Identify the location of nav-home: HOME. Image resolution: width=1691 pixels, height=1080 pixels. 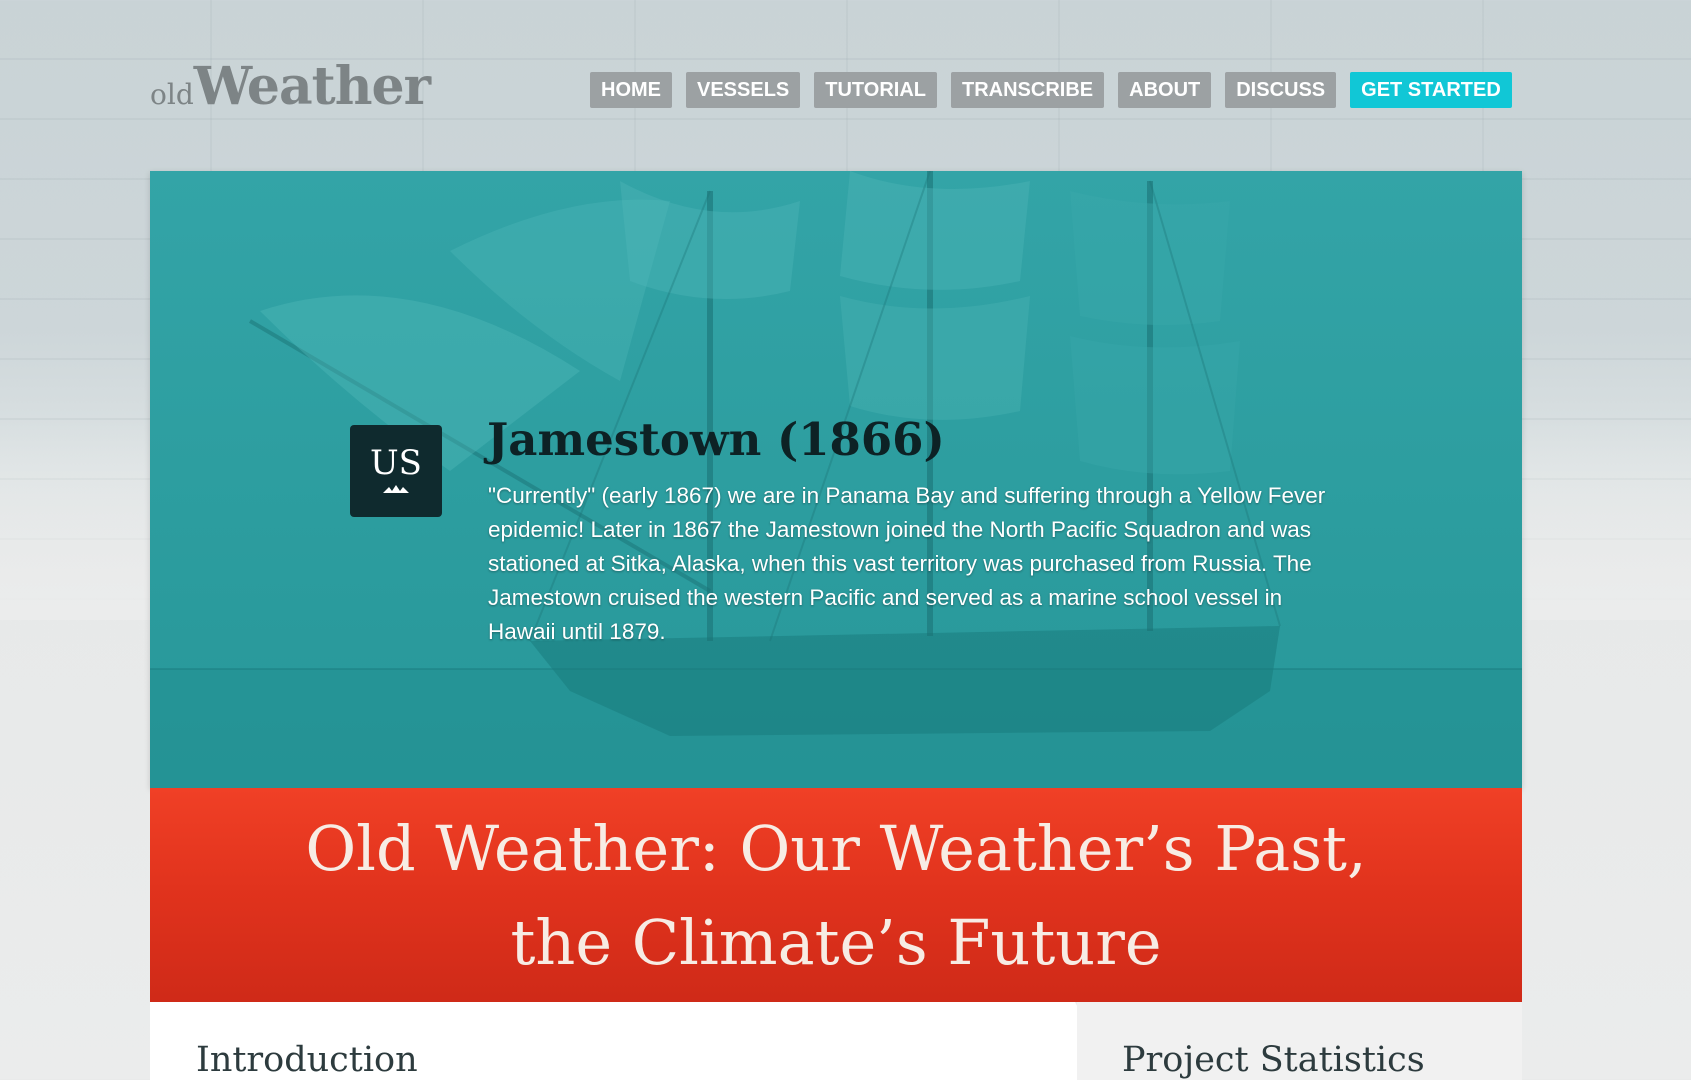
(631, 90).